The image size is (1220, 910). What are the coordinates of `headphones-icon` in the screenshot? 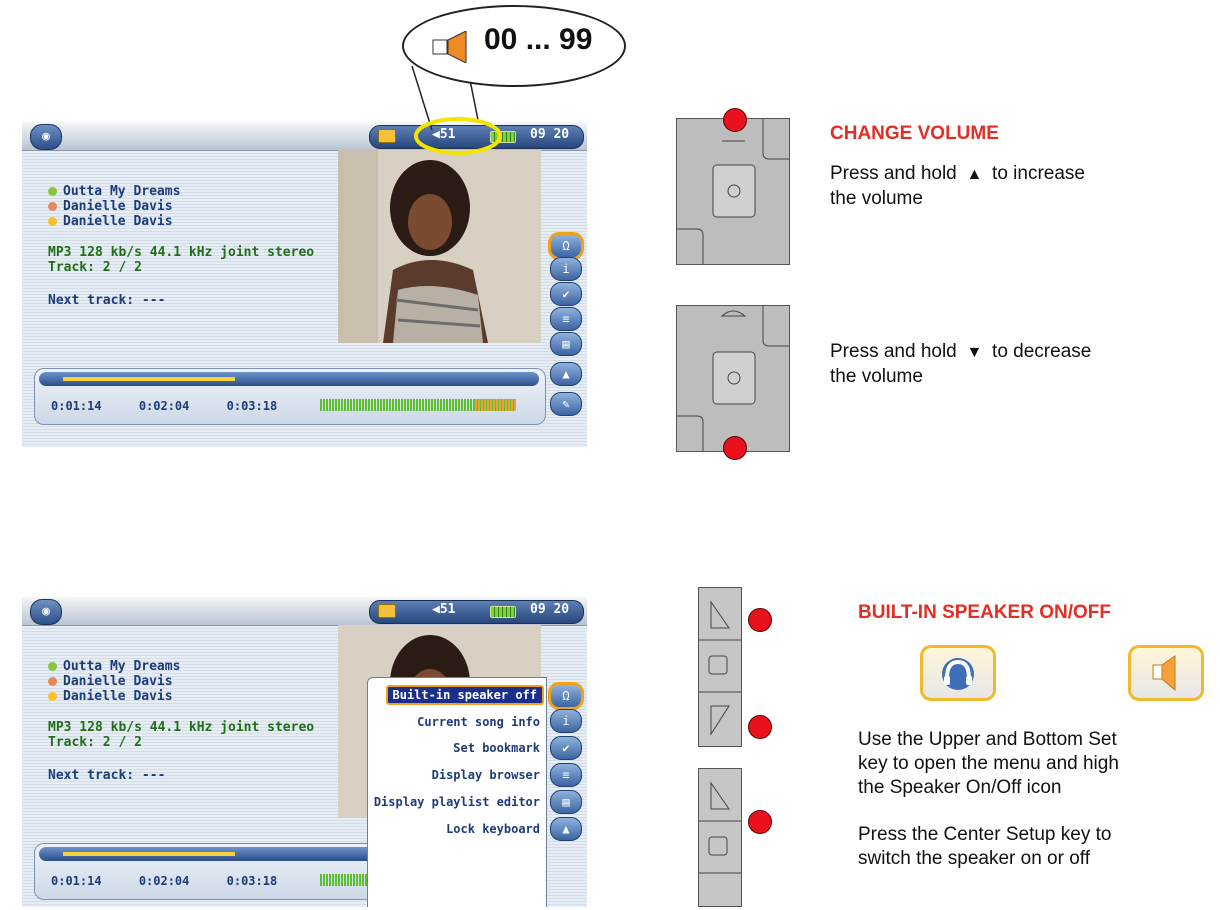 It's located at (958, 673).